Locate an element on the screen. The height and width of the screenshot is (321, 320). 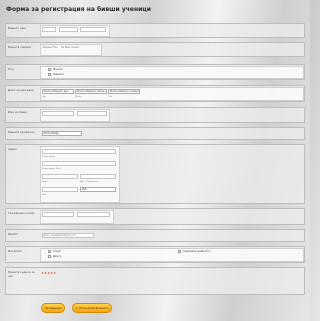
last-name-input is located at coordinates (93, 29).